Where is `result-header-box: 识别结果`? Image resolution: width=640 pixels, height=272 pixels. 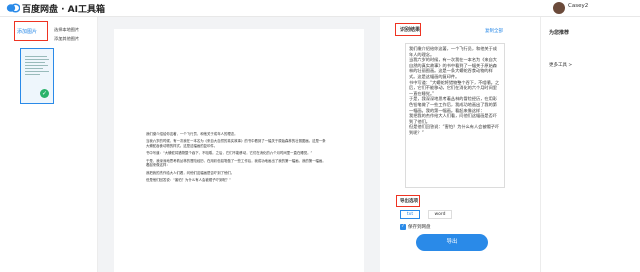 result-header-box: 识别结果 is located at coordinates (408, 29).